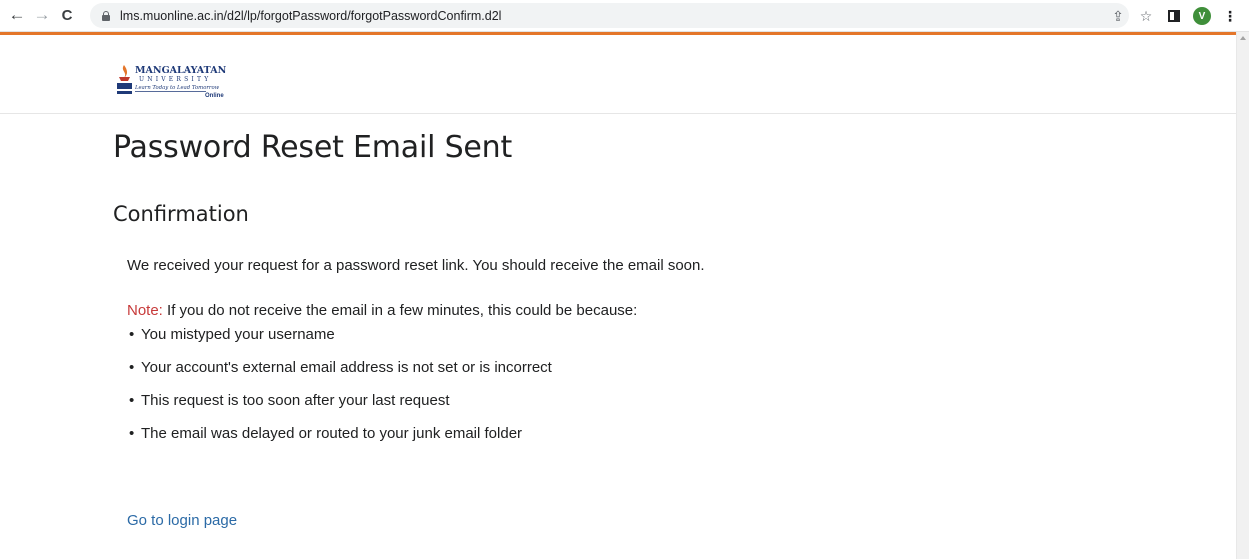  I want to click on logo-tagline: Learn Today to Lead Tomorrow, so click(177, 88).